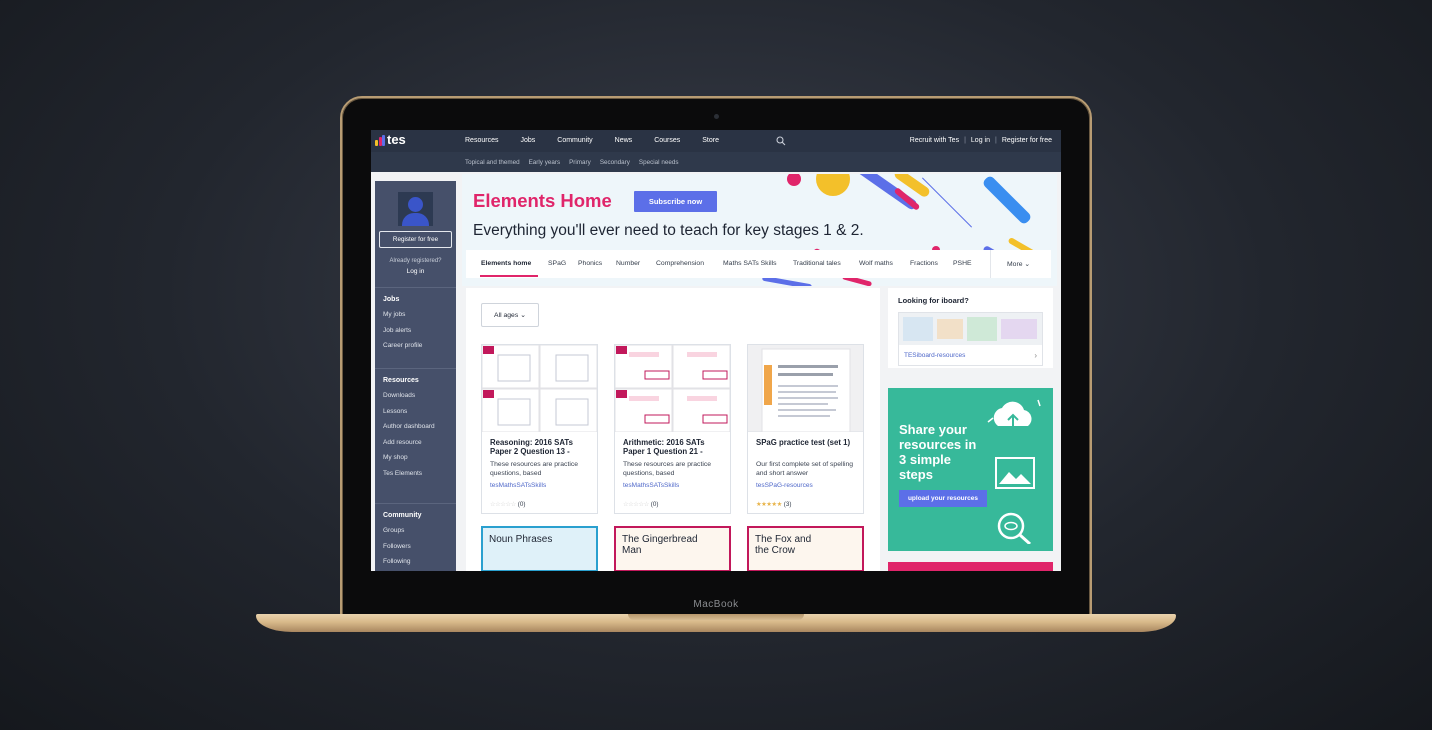  What do you see at coordinates (503, 504) in the screenshot?
I see `star-rating-icon: ☆☆☆☆☆` at bounding box center [503, 504].